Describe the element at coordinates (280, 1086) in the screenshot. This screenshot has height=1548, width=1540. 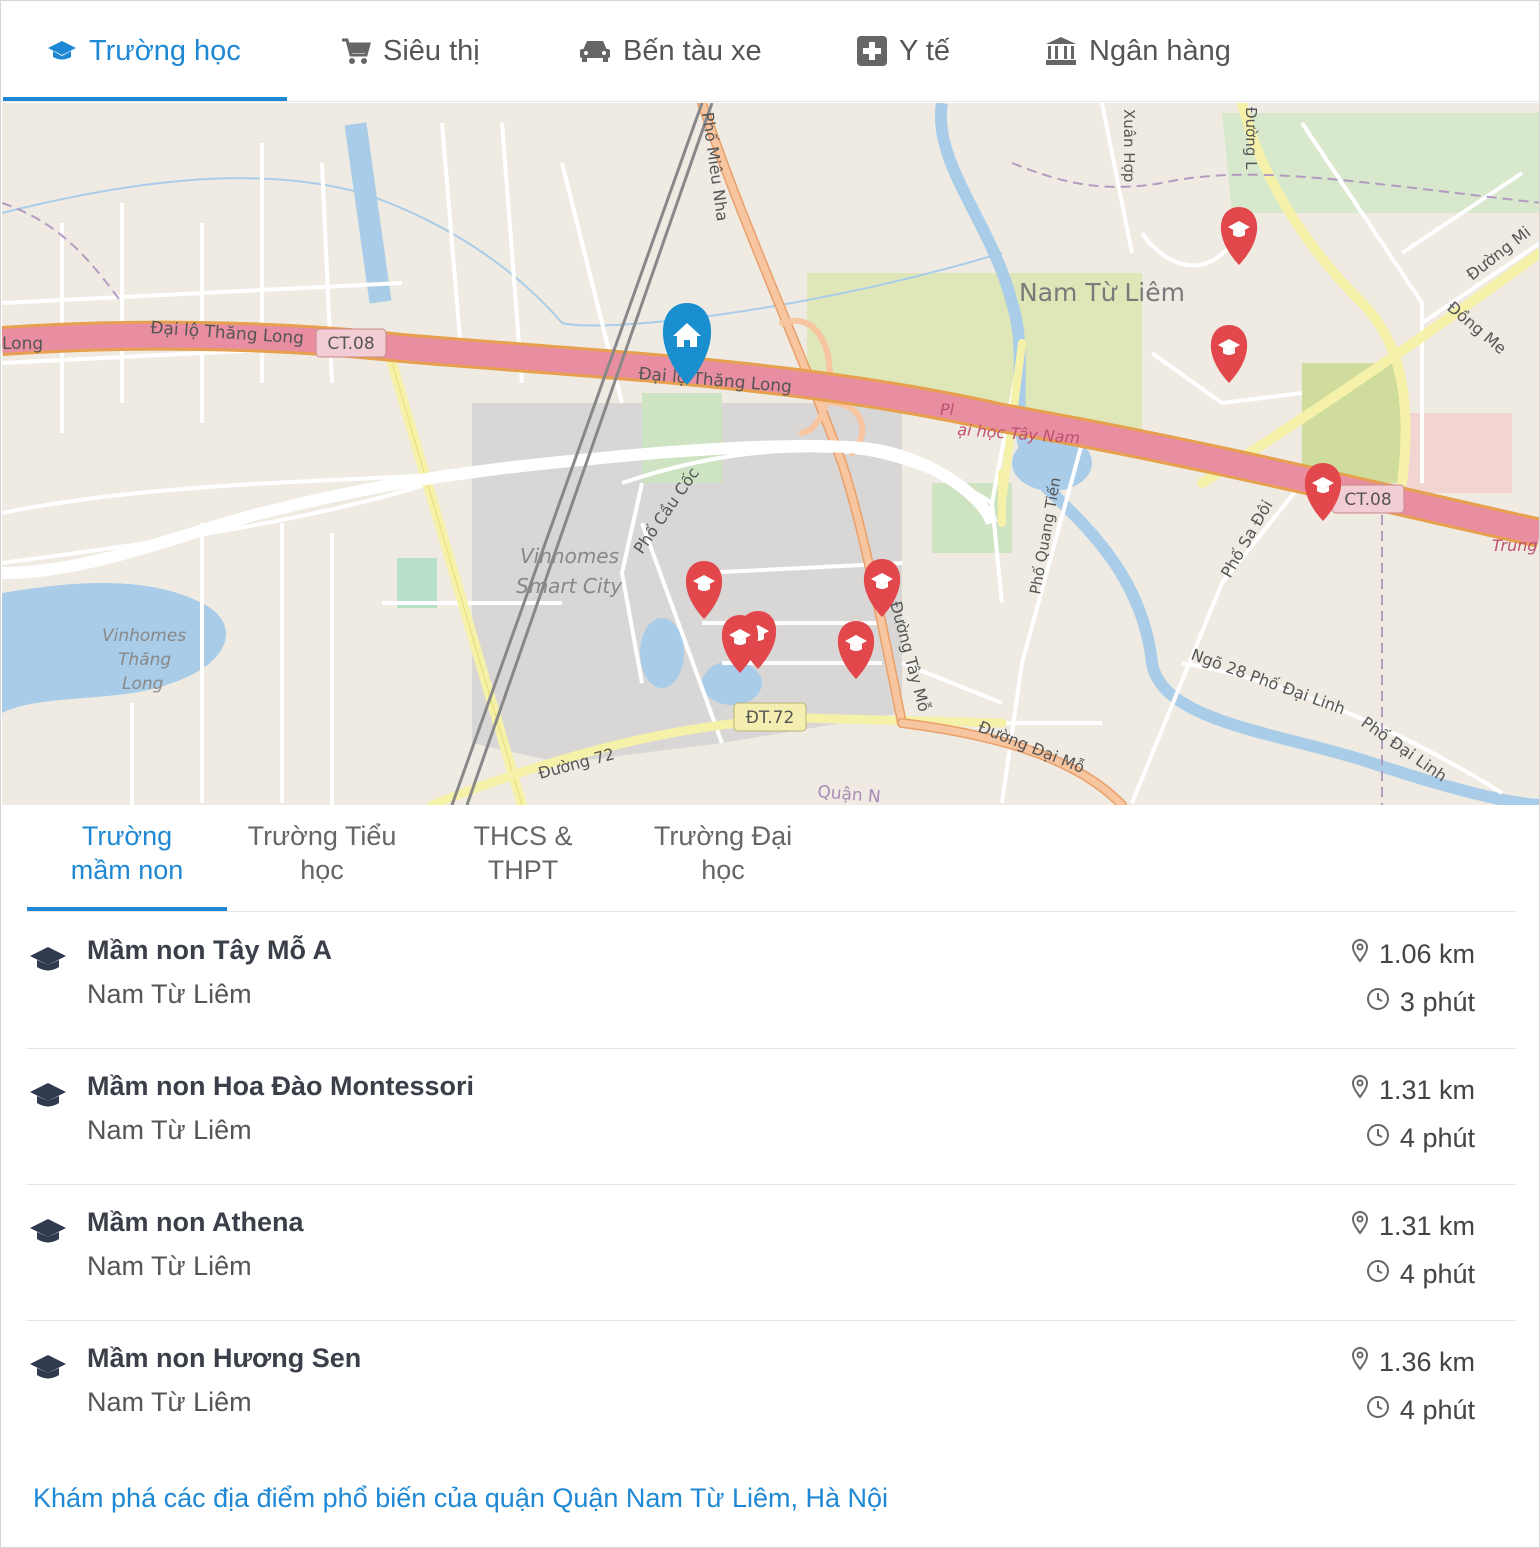
I see `school-name: Mầm non Hoa Đào Montessori` at that location.